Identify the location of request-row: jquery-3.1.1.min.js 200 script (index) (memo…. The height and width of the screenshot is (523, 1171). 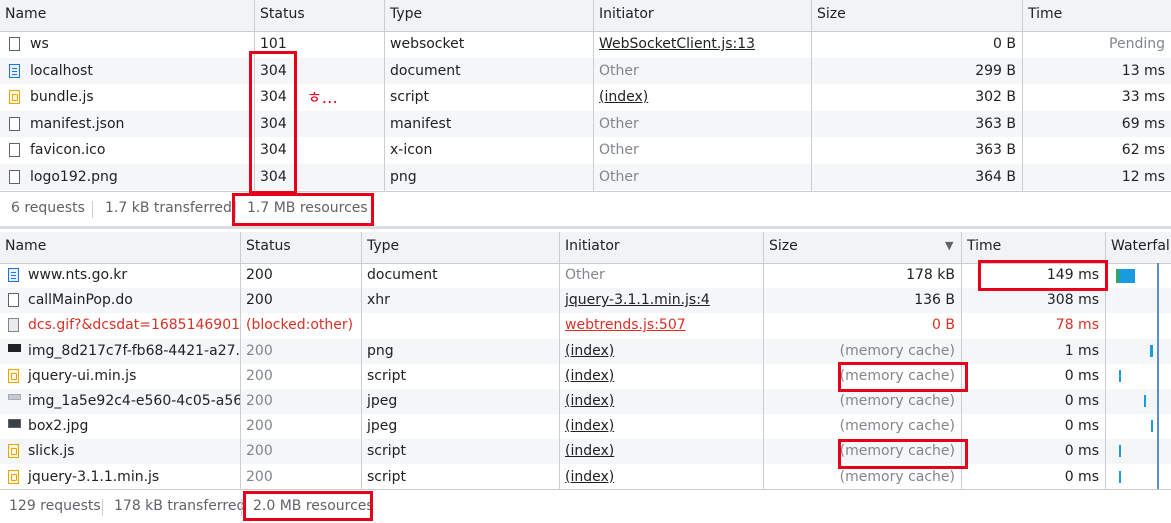
(585, 477).